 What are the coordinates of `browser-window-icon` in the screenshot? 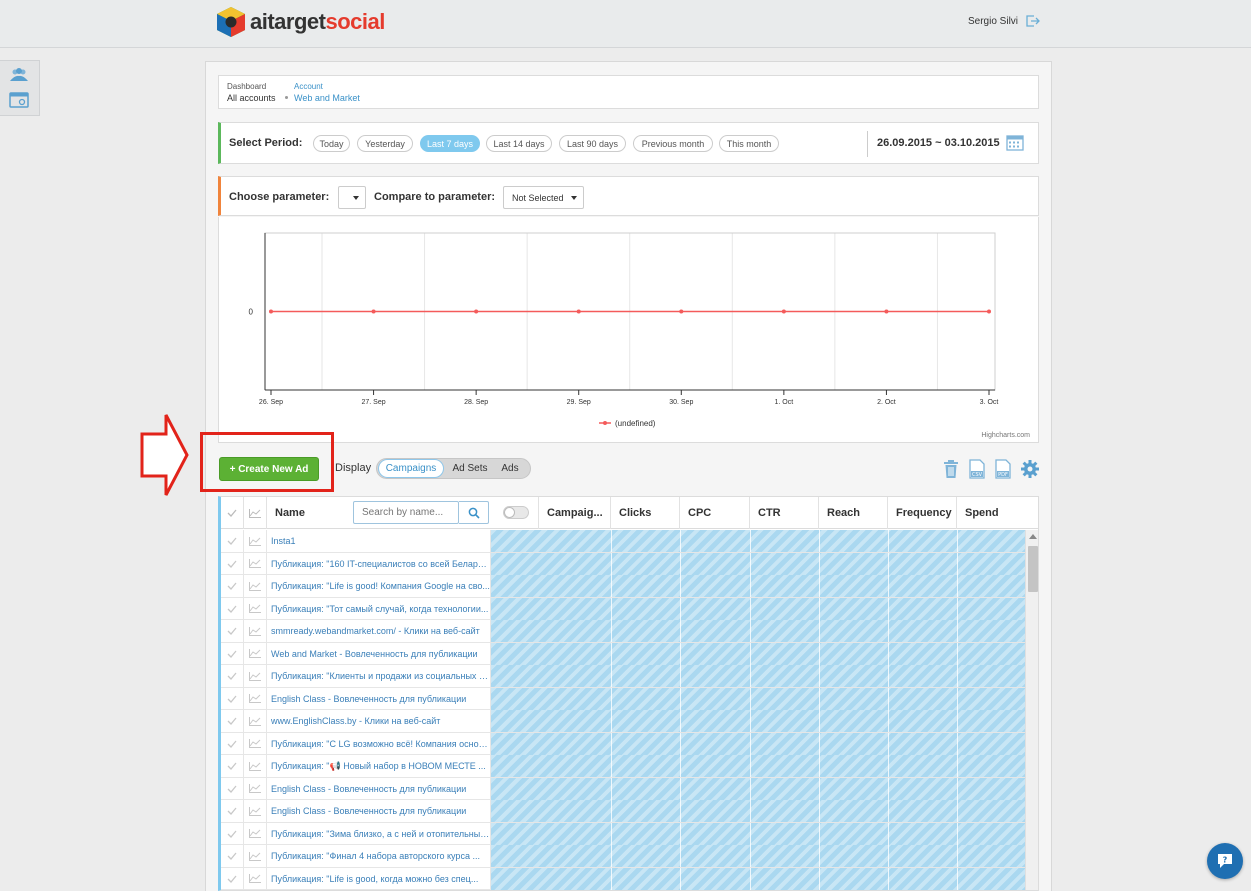 It's located at (24, 101).